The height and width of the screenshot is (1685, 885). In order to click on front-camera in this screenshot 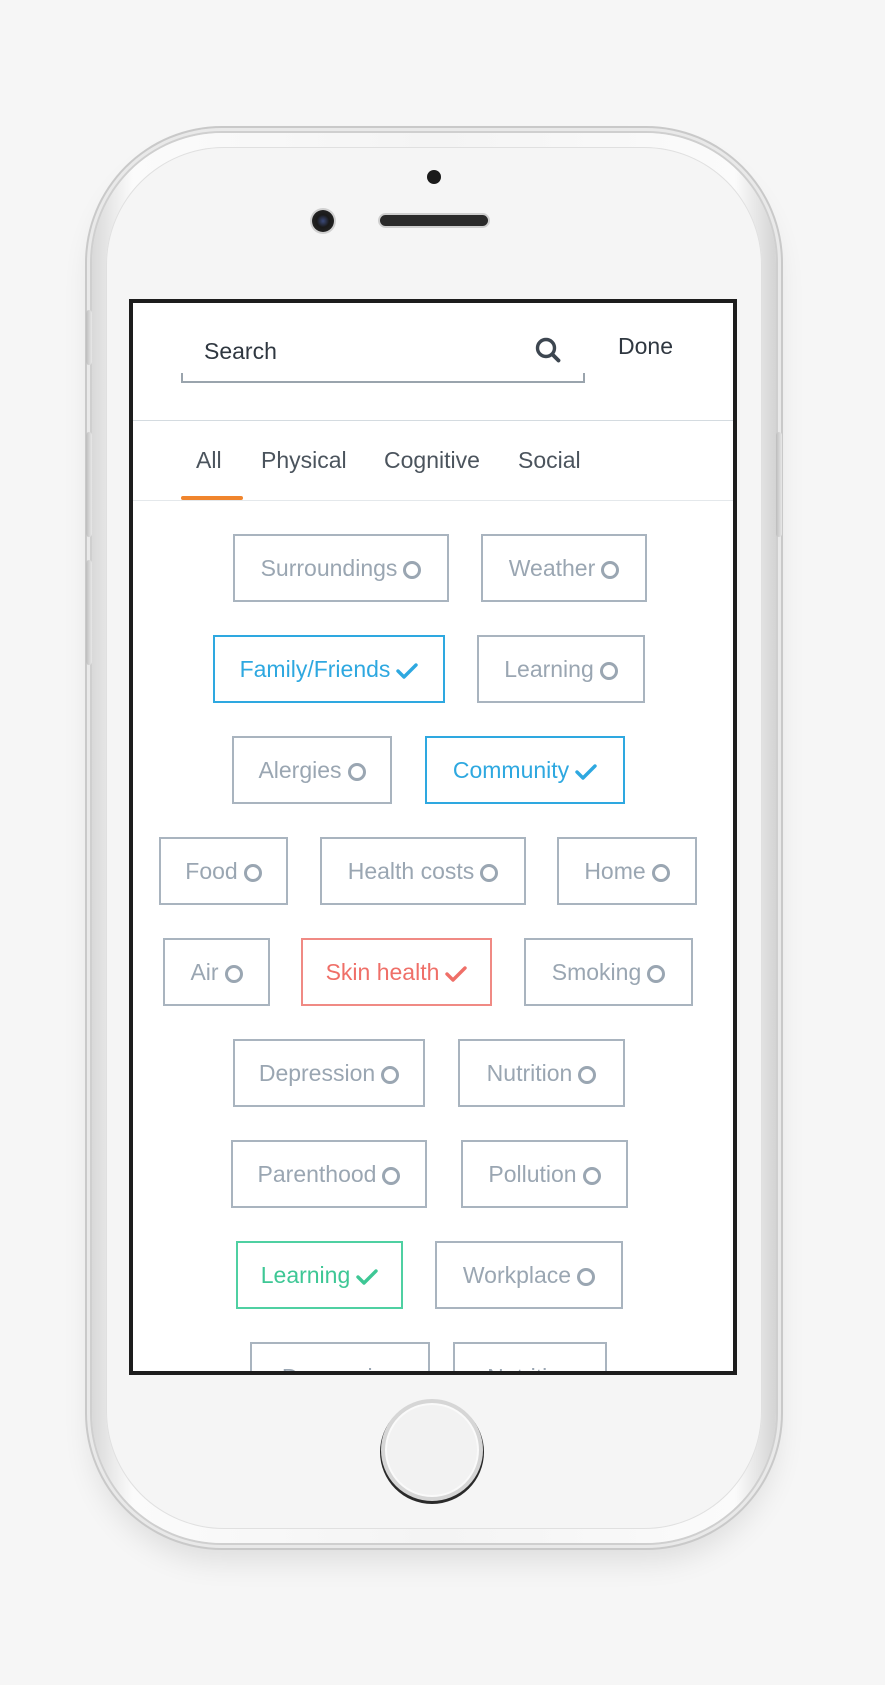, I will do `click(323, 221)`.